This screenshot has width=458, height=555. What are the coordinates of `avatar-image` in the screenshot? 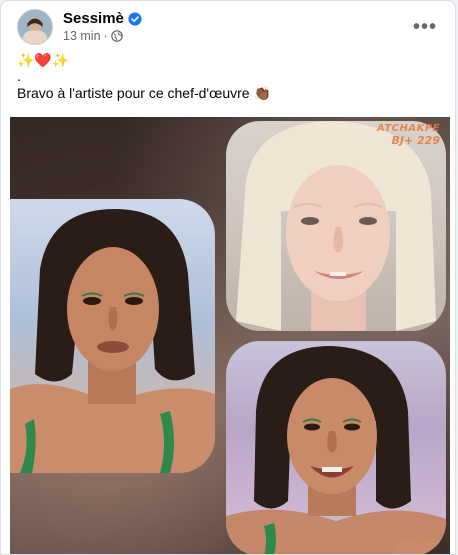 It's located at (35, 27).